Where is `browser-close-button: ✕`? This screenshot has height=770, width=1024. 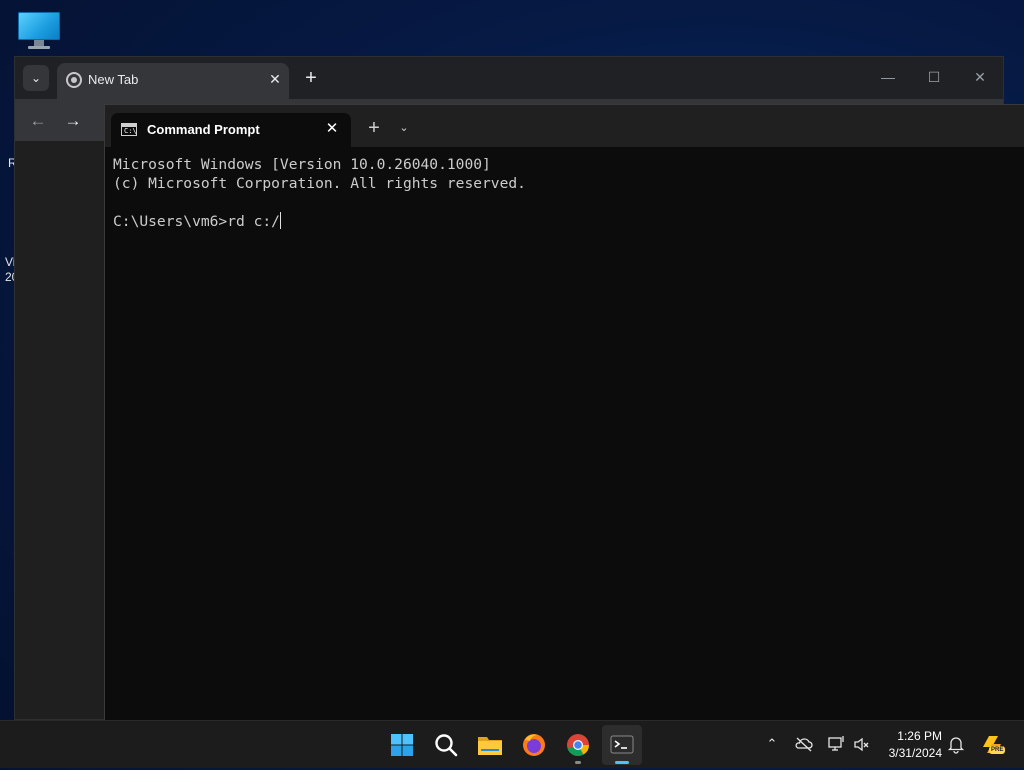
browser-close-button: ✕ is located at coordinates (980, 77).